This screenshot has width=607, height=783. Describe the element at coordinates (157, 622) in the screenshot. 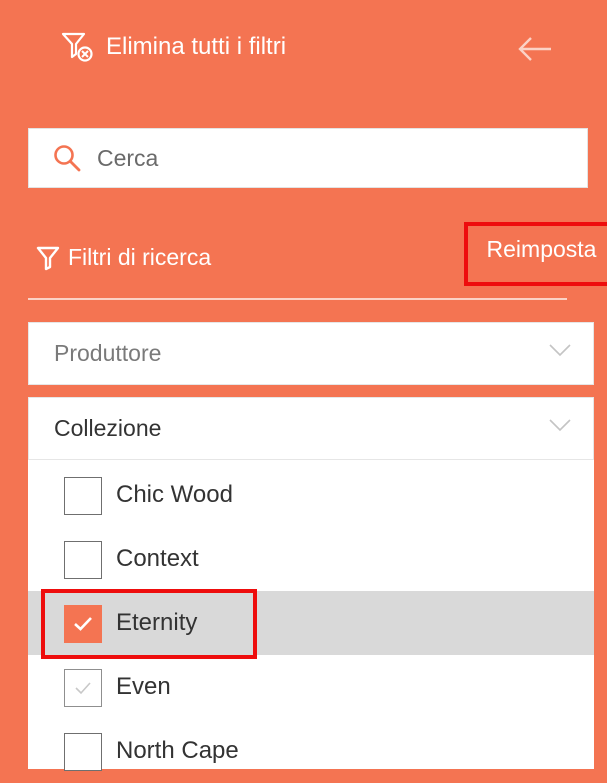

I see `collection-option-label: Eternity` at that location.